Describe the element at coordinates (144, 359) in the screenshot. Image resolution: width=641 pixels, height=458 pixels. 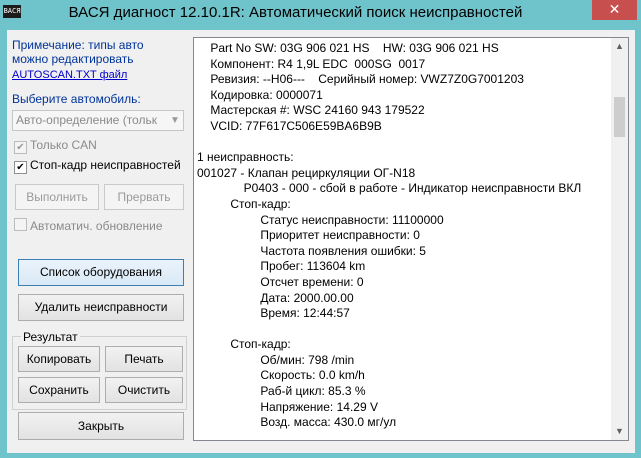
I see `print-button: Печать` at that location.